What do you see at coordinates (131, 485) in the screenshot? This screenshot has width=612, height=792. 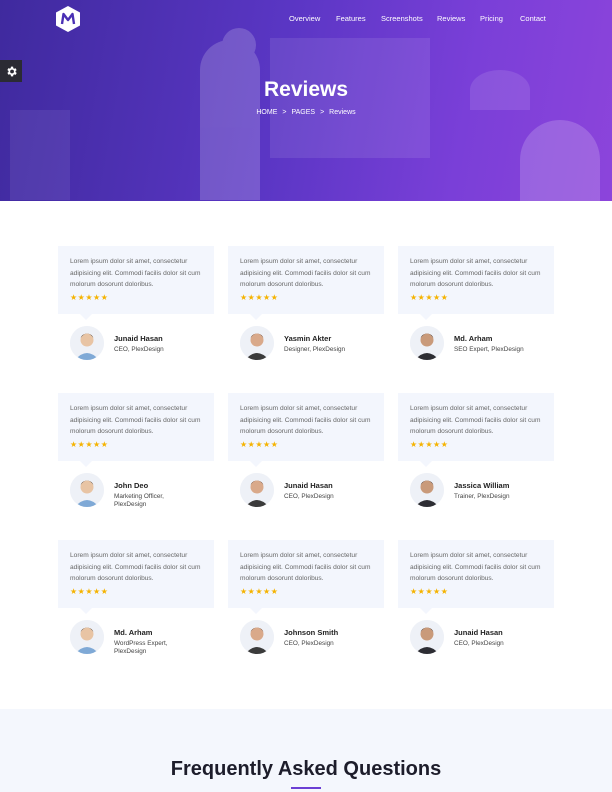 I see `reviewer-name: John Deo` at bounding box center [131, 485].